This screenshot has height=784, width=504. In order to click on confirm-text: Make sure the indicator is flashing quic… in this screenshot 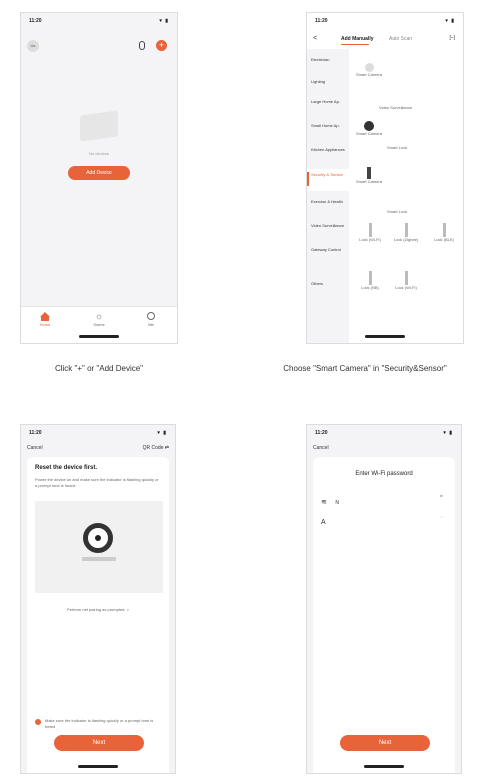, I will do `click(99, 723)`.